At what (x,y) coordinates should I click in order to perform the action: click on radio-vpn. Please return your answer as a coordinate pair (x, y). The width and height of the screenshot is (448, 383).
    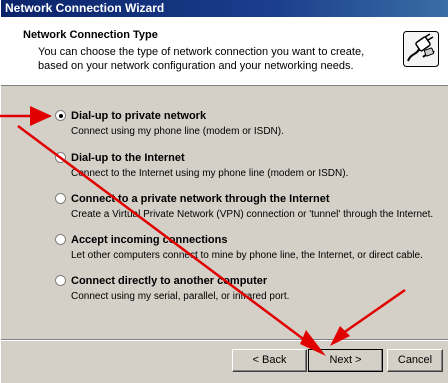
    Looking at the image, I should click on (60, 198).